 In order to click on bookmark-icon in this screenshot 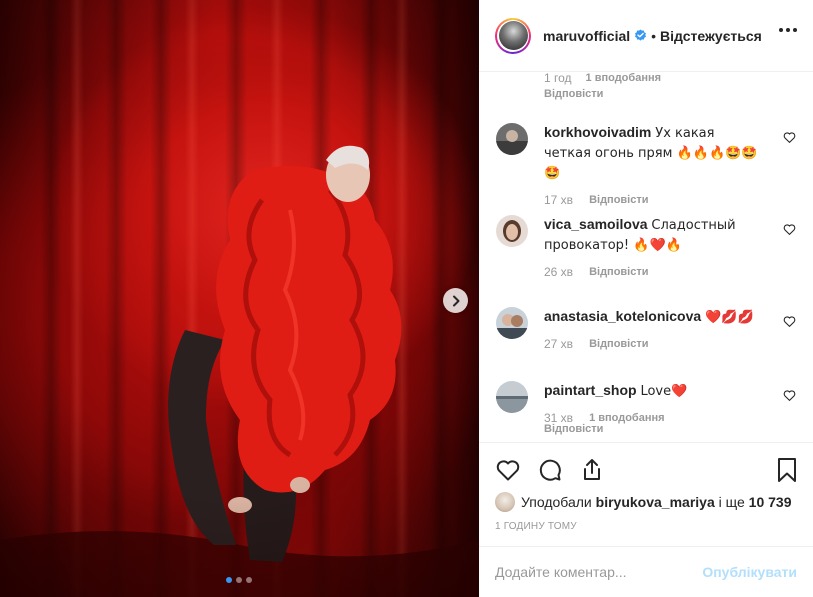, I will do `click(787, 470)`.